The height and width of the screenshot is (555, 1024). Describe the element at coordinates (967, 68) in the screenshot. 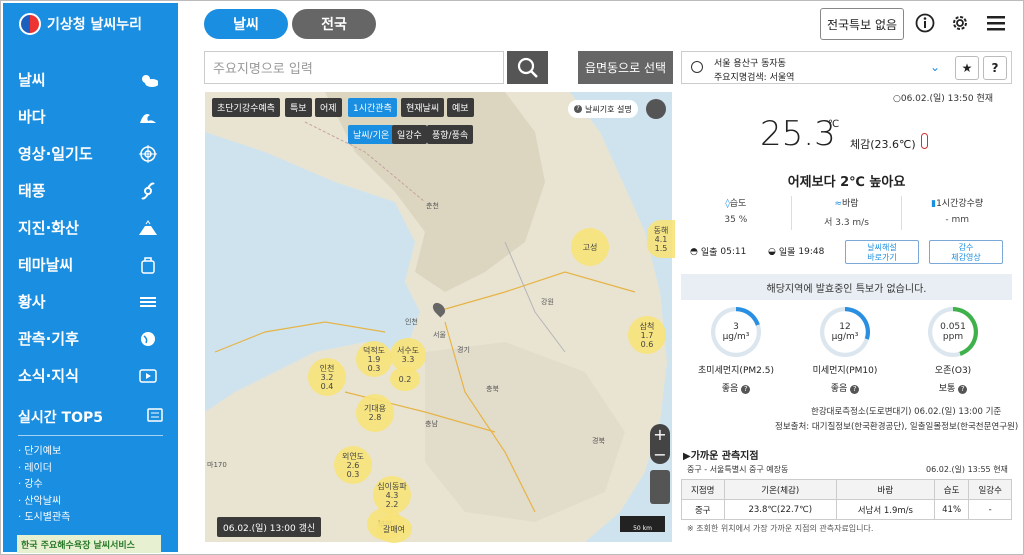

I see `favorite-star-icon: ★` at that location.